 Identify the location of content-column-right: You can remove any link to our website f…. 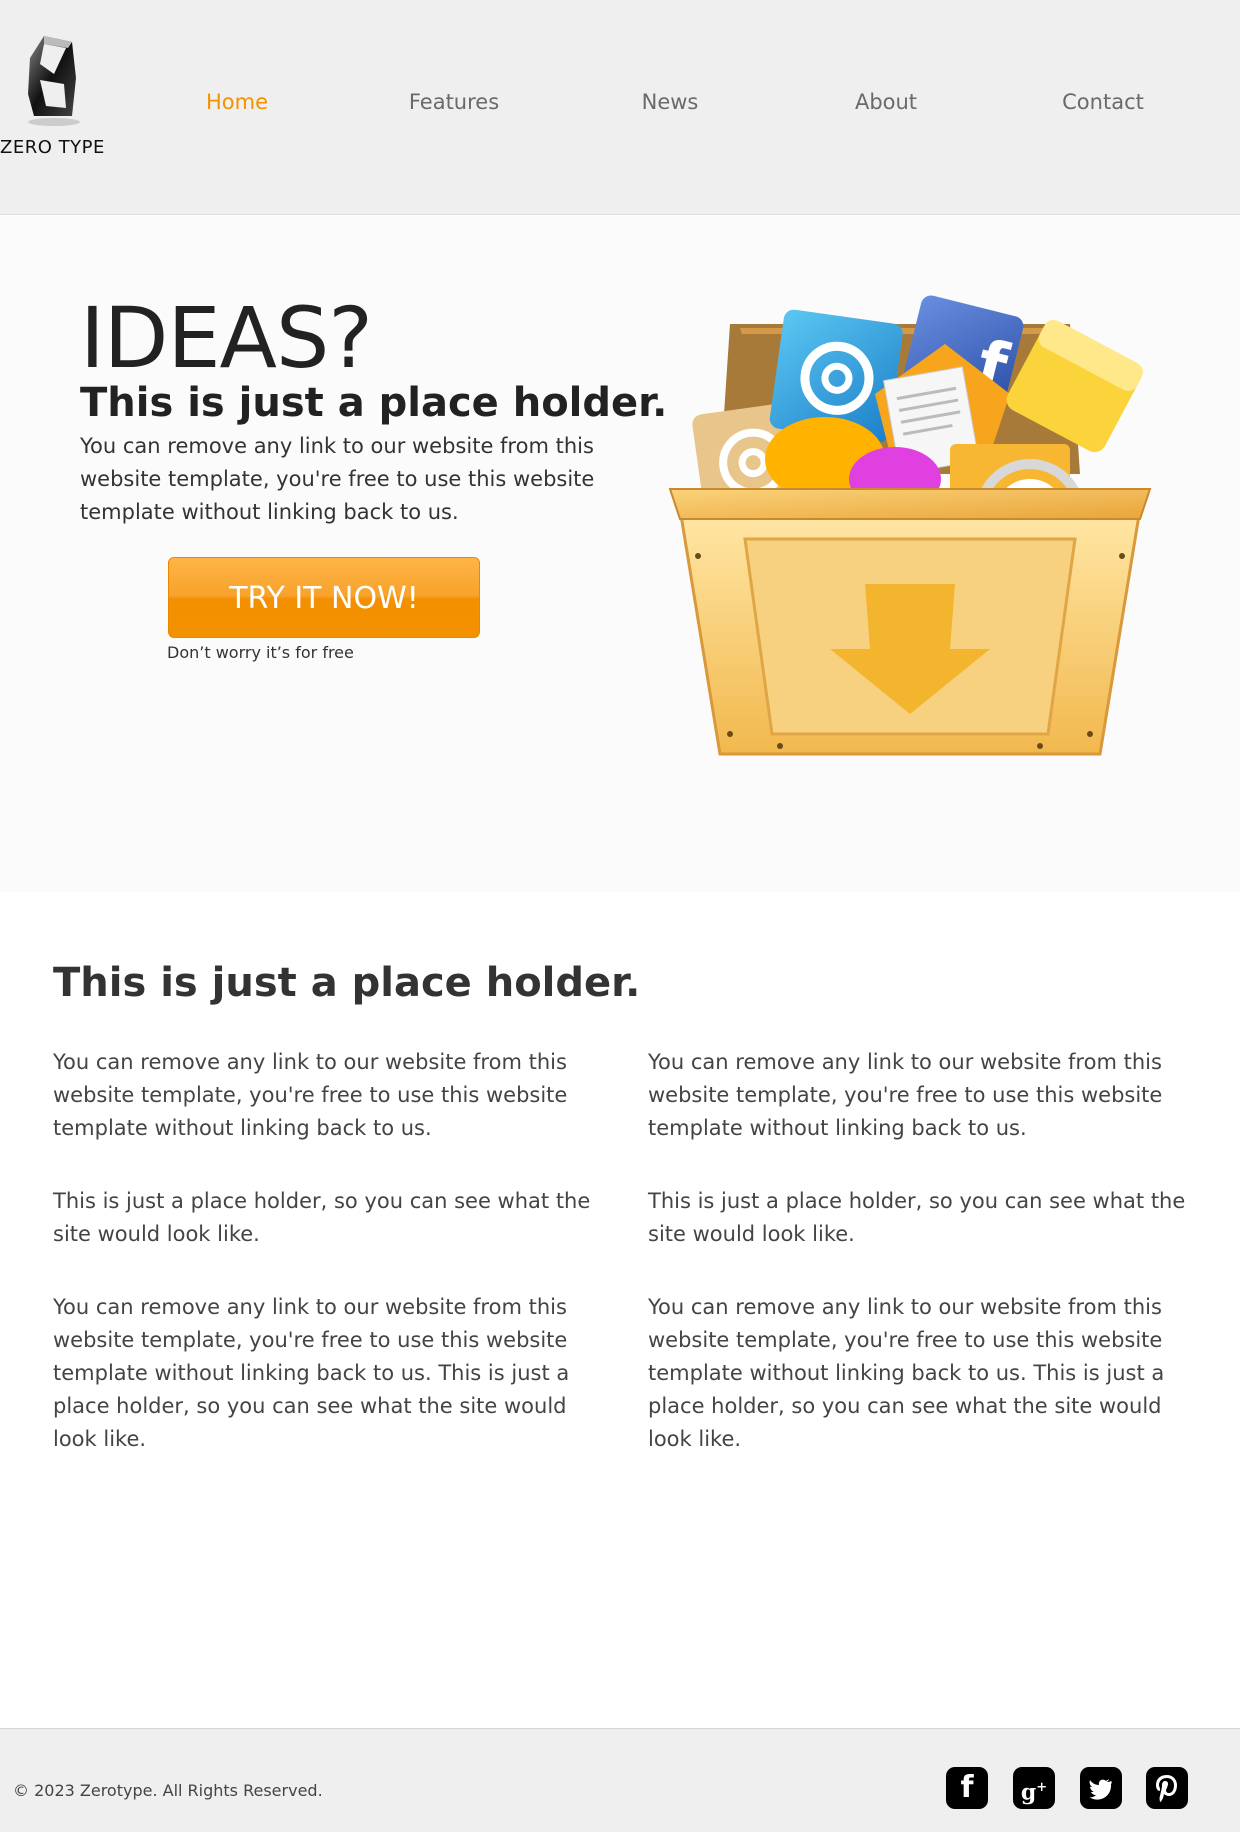
(920, 1271).